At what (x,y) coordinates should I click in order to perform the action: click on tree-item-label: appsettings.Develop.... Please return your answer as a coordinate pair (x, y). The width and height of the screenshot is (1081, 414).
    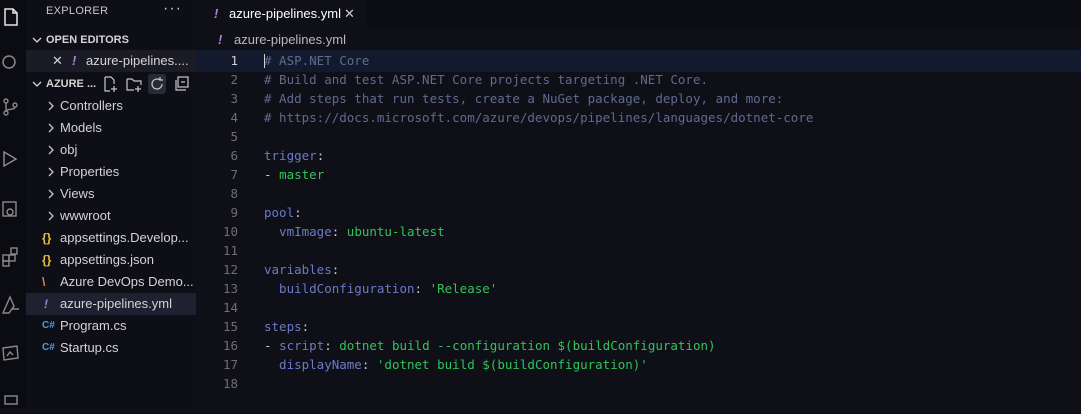
    Looking at the image, I should click on (124, 237).